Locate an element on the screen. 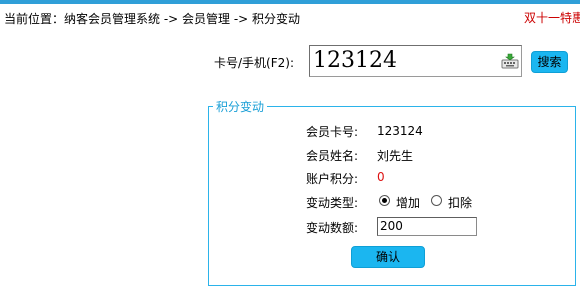 The image size is (580, 292). confirm-button: 确认 is located at coordinates (388, 257).